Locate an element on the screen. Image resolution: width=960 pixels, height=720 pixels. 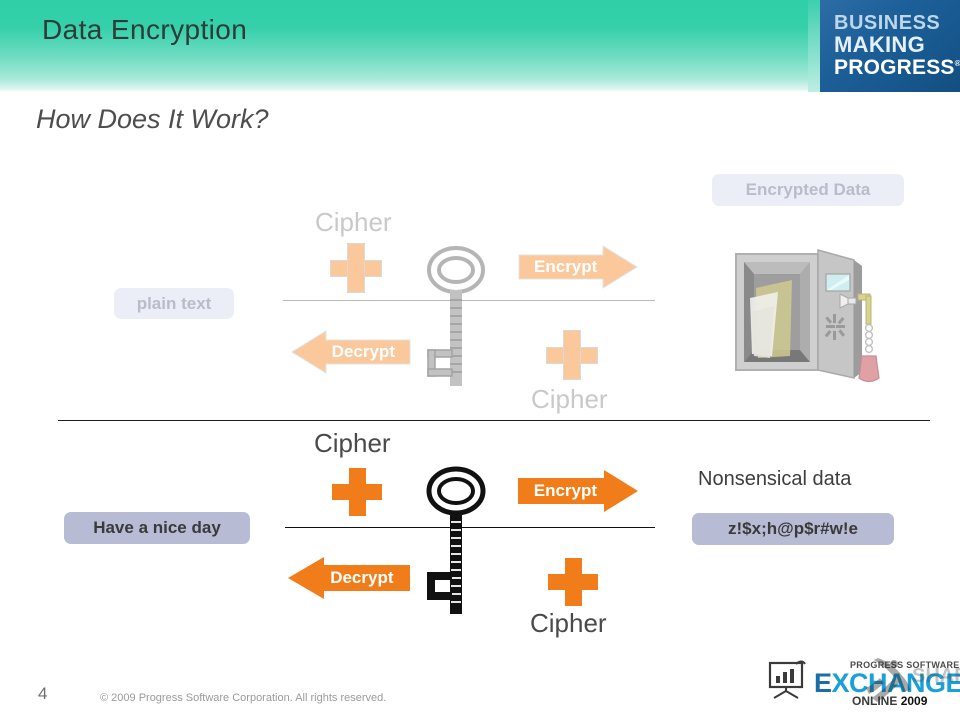
decrypt-arrow: Decrypt is located at coordinates (349, 578).